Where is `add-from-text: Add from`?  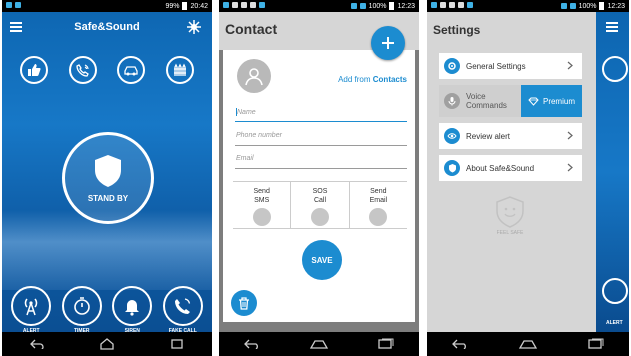 add-from-text: Add from is located at coordinates (354, 79).